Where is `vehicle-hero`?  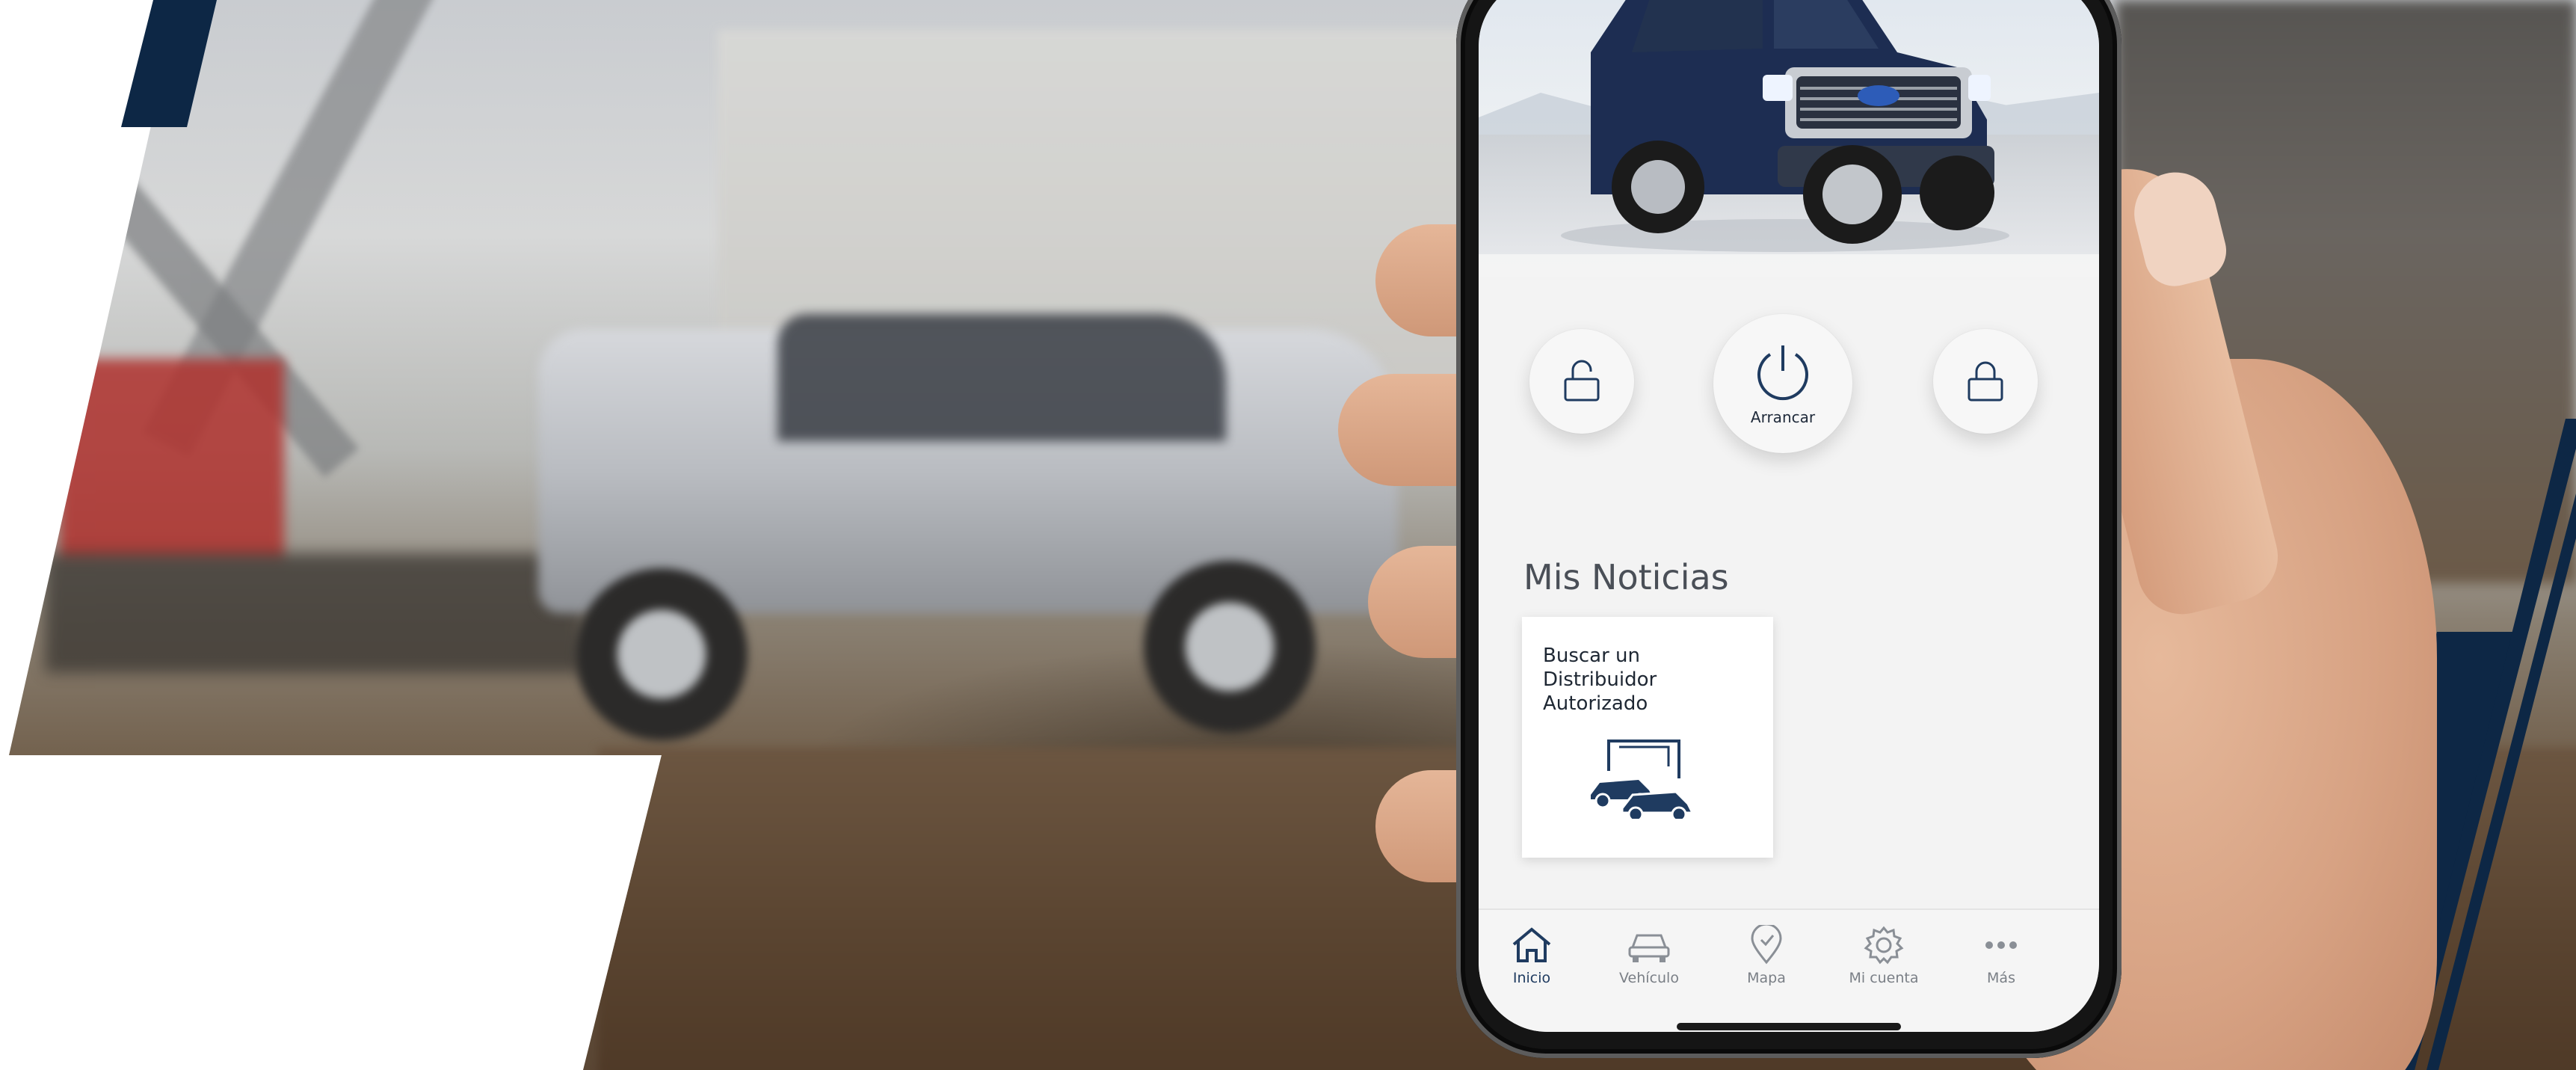 vehicle-hero is located at coordinates (1789, 138).